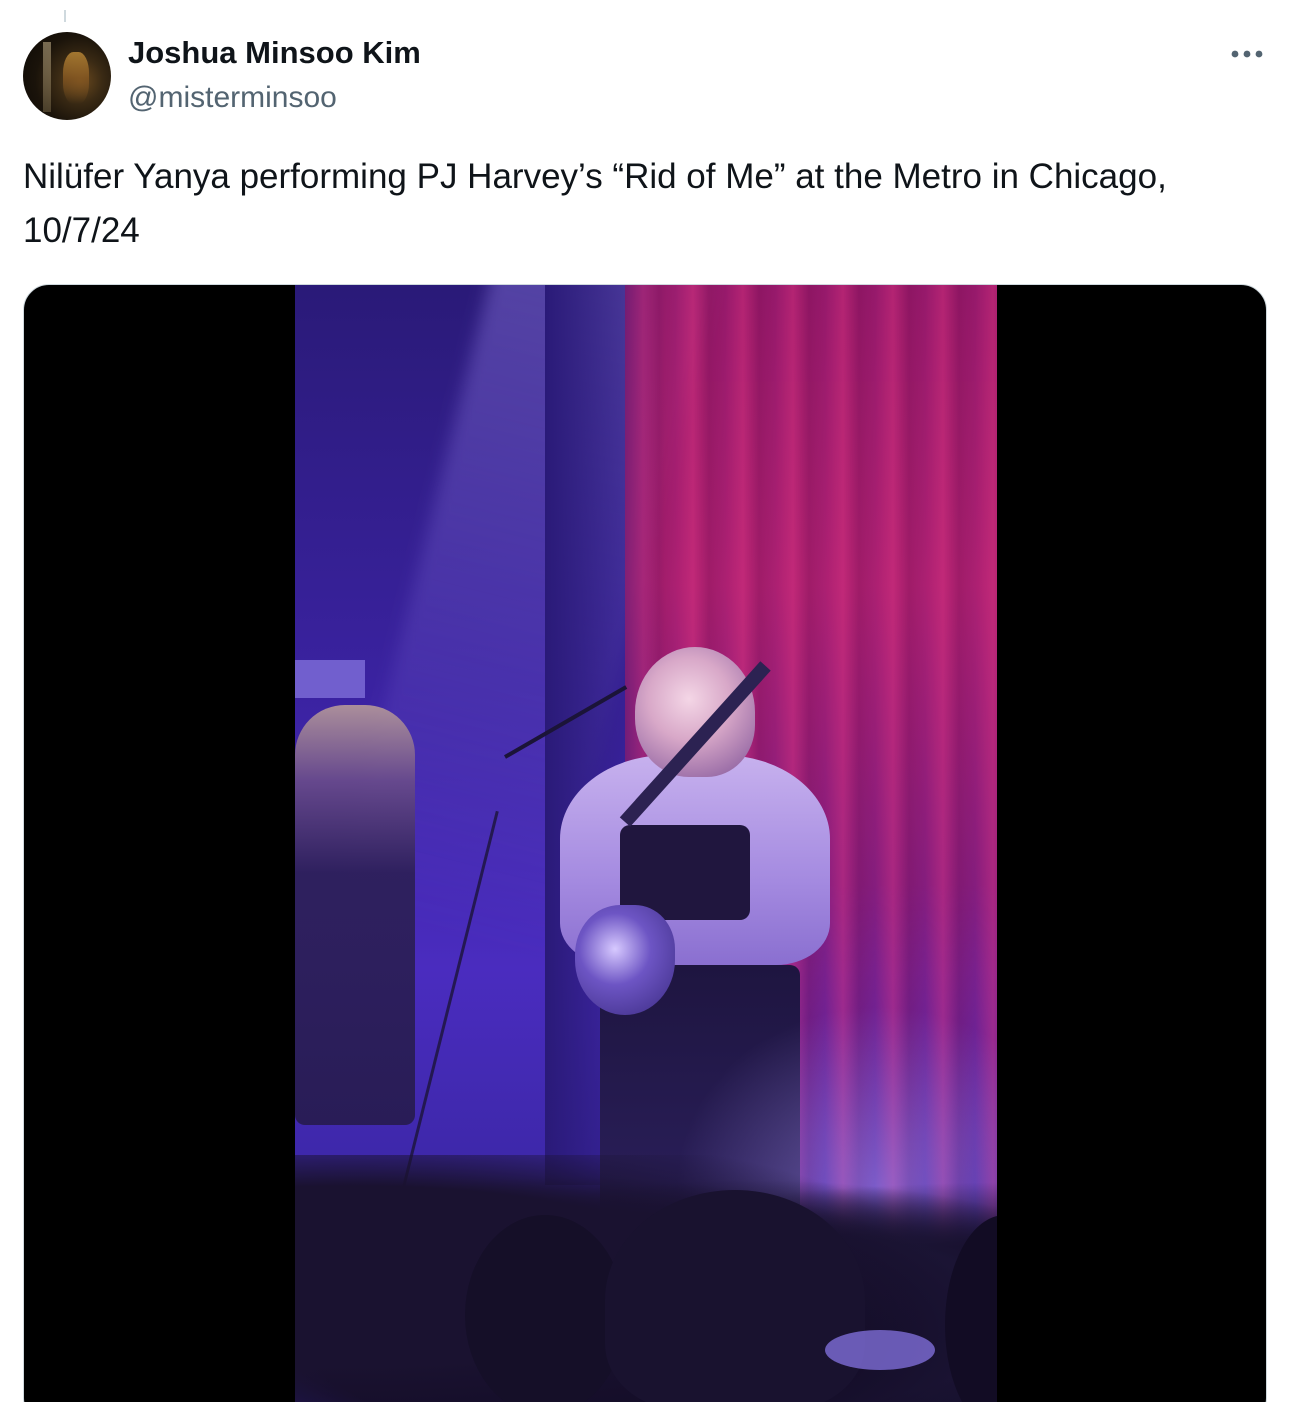 This screenshot has width=1292, height=1402. I want to click on author-avatar, so click(67, 76).